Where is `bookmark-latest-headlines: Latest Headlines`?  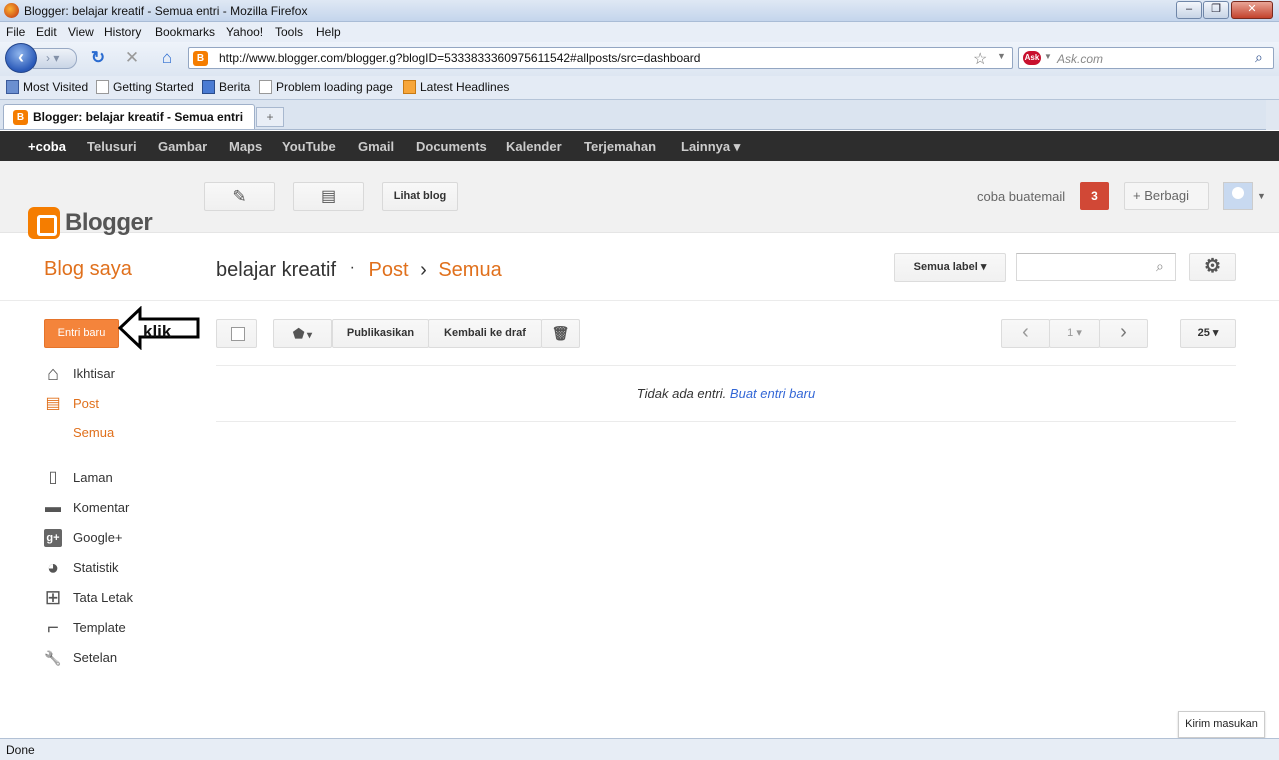 bookmark-latest-headlines: Latest Headlines is located at coordinates (456, 87).